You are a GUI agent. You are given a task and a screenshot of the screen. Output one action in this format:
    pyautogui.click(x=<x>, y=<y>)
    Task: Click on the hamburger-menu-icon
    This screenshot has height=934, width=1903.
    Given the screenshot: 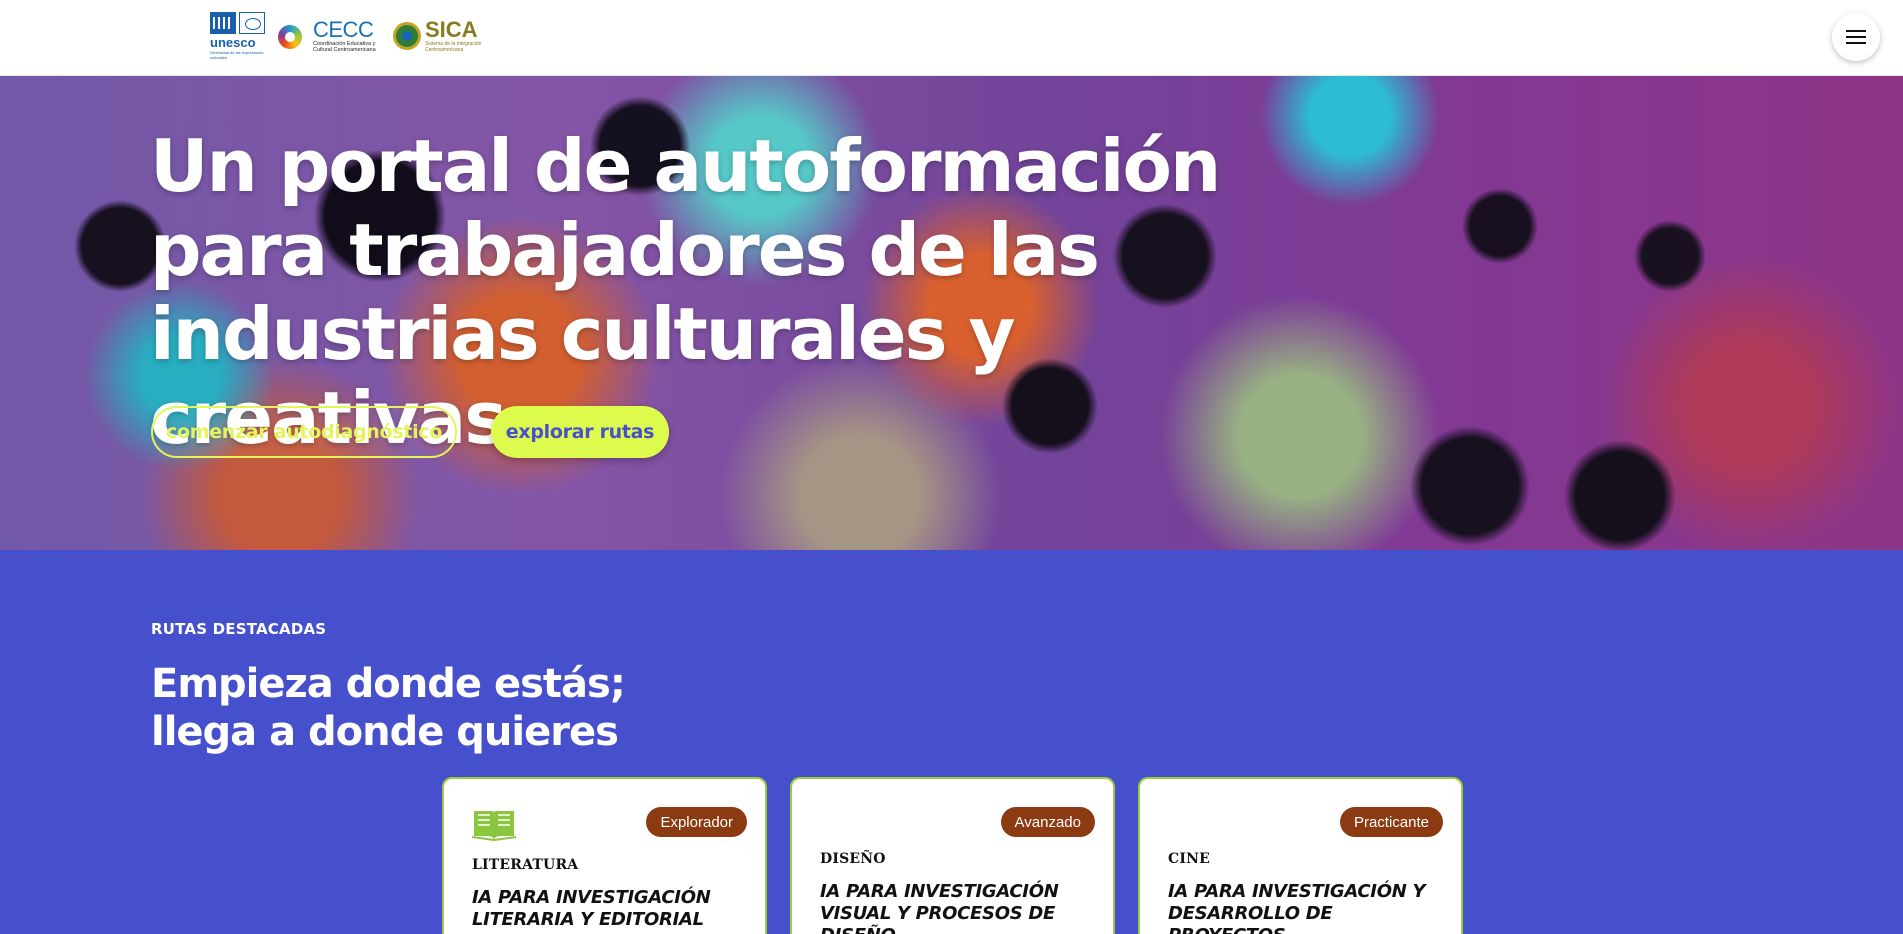 What is the action you would take?
    pyautogui.click(x=1856, y=37)
    